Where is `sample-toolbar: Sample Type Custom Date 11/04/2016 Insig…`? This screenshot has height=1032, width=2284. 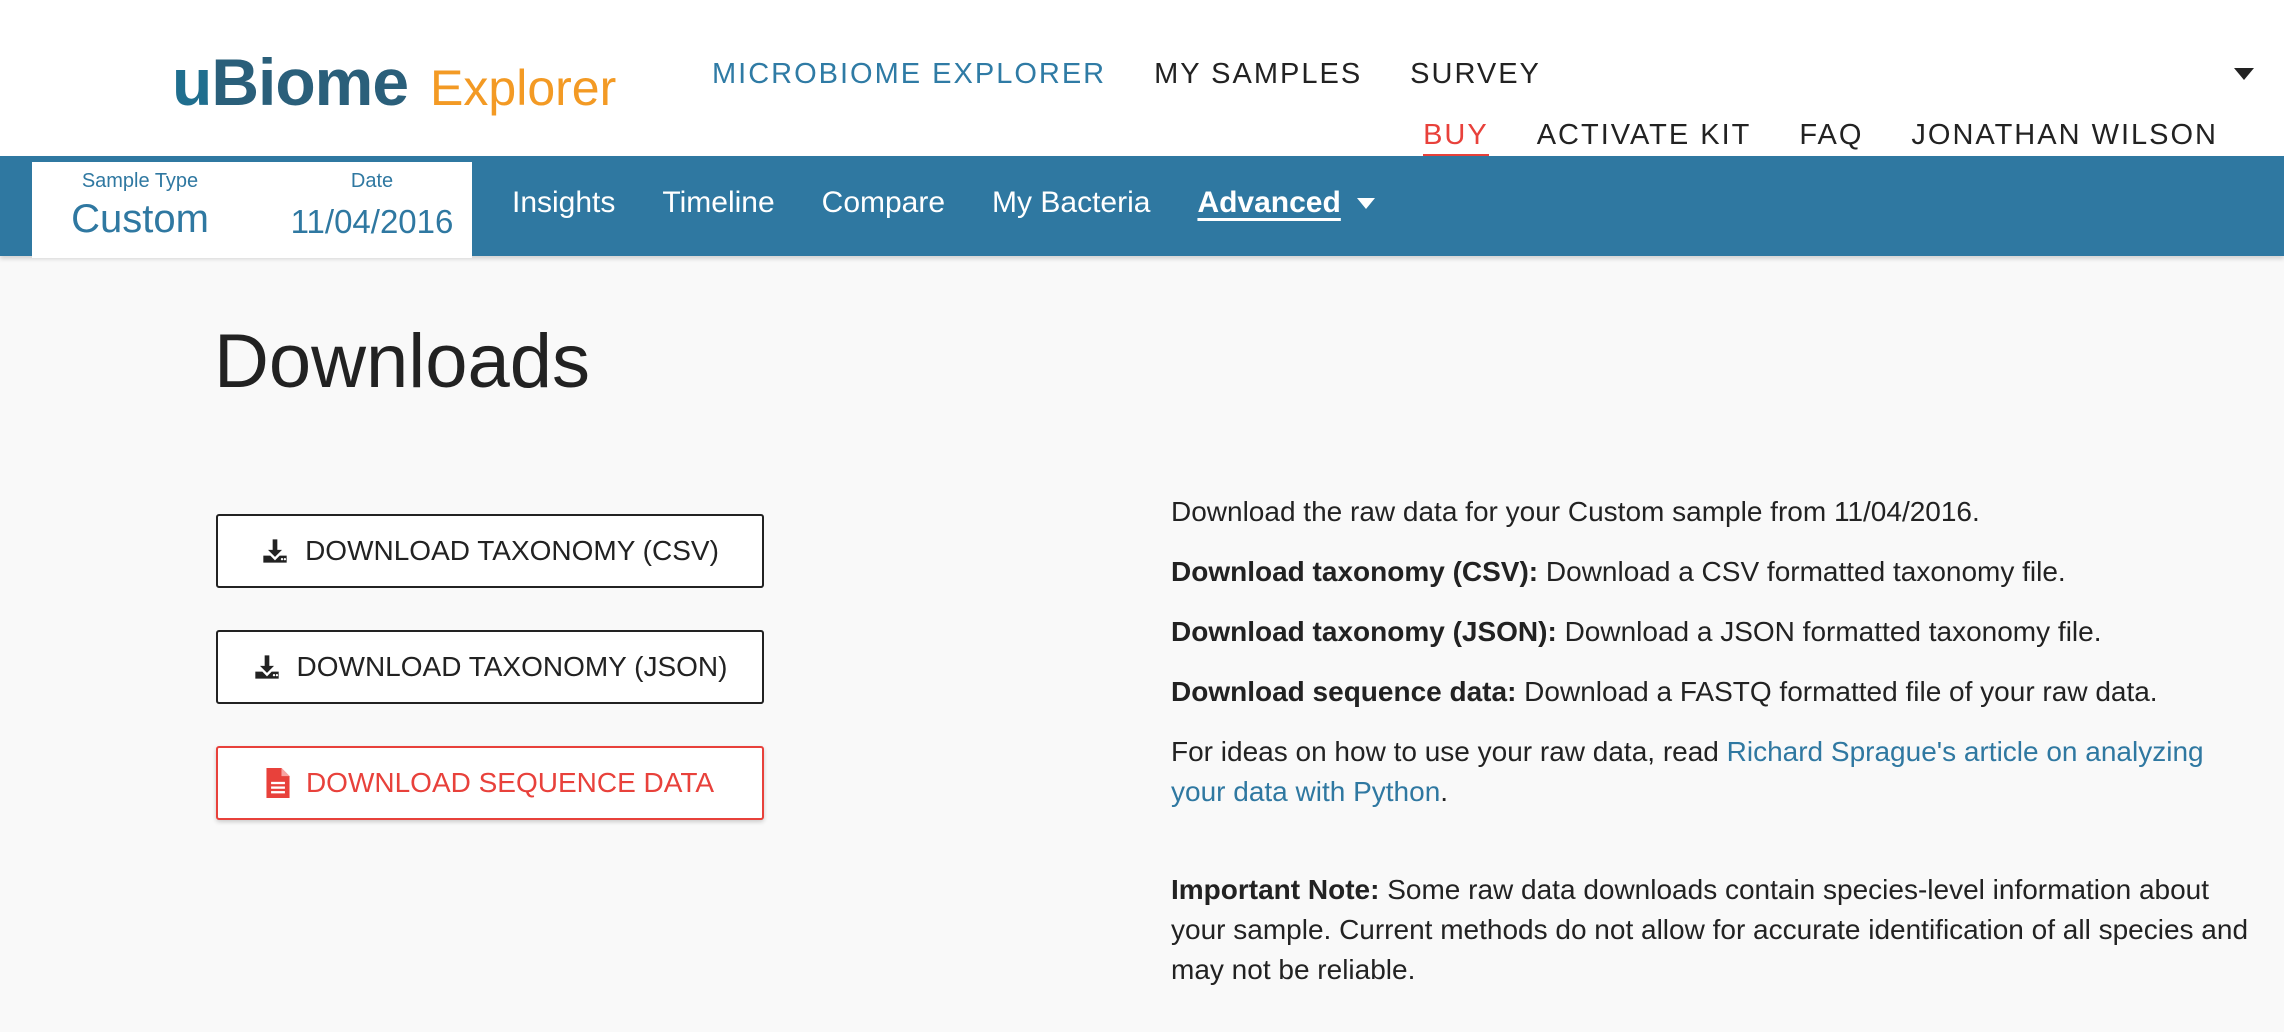 sample-toolbar: Sample Type Custom Date 11/04/2016 Insig… is located at coordinates (1142, 207).